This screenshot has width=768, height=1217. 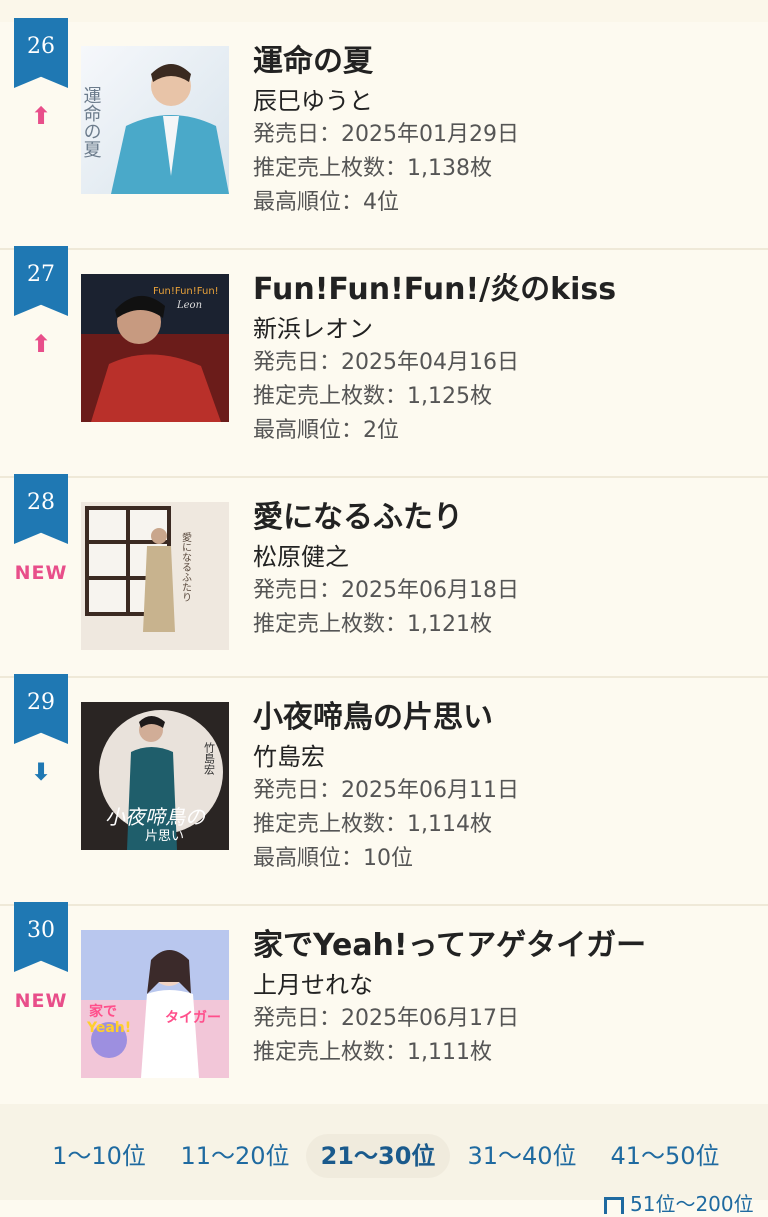 I want to click on page-link-21-30-current: 21〜30位, so click(x=378, y=1156).